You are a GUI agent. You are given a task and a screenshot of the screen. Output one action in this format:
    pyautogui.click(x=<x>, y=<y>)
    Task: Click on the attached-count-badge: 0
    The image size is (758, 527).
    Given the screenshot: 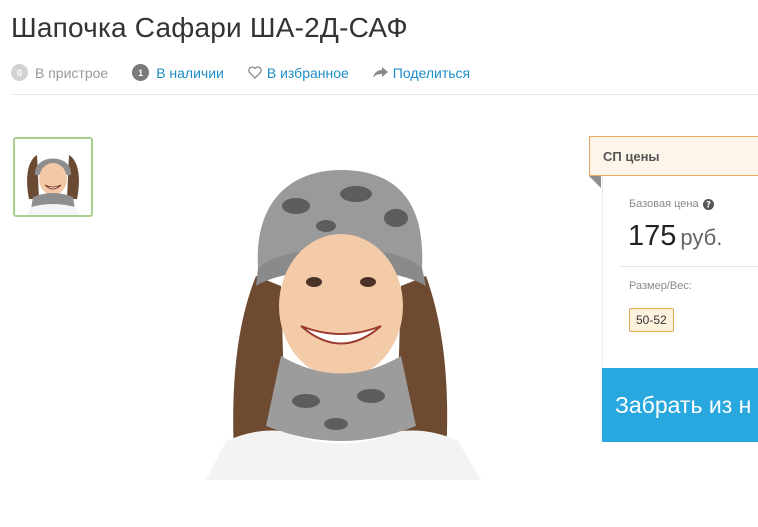 What is the action you would take?
    pyautogui.click(x=19, y=72)
    